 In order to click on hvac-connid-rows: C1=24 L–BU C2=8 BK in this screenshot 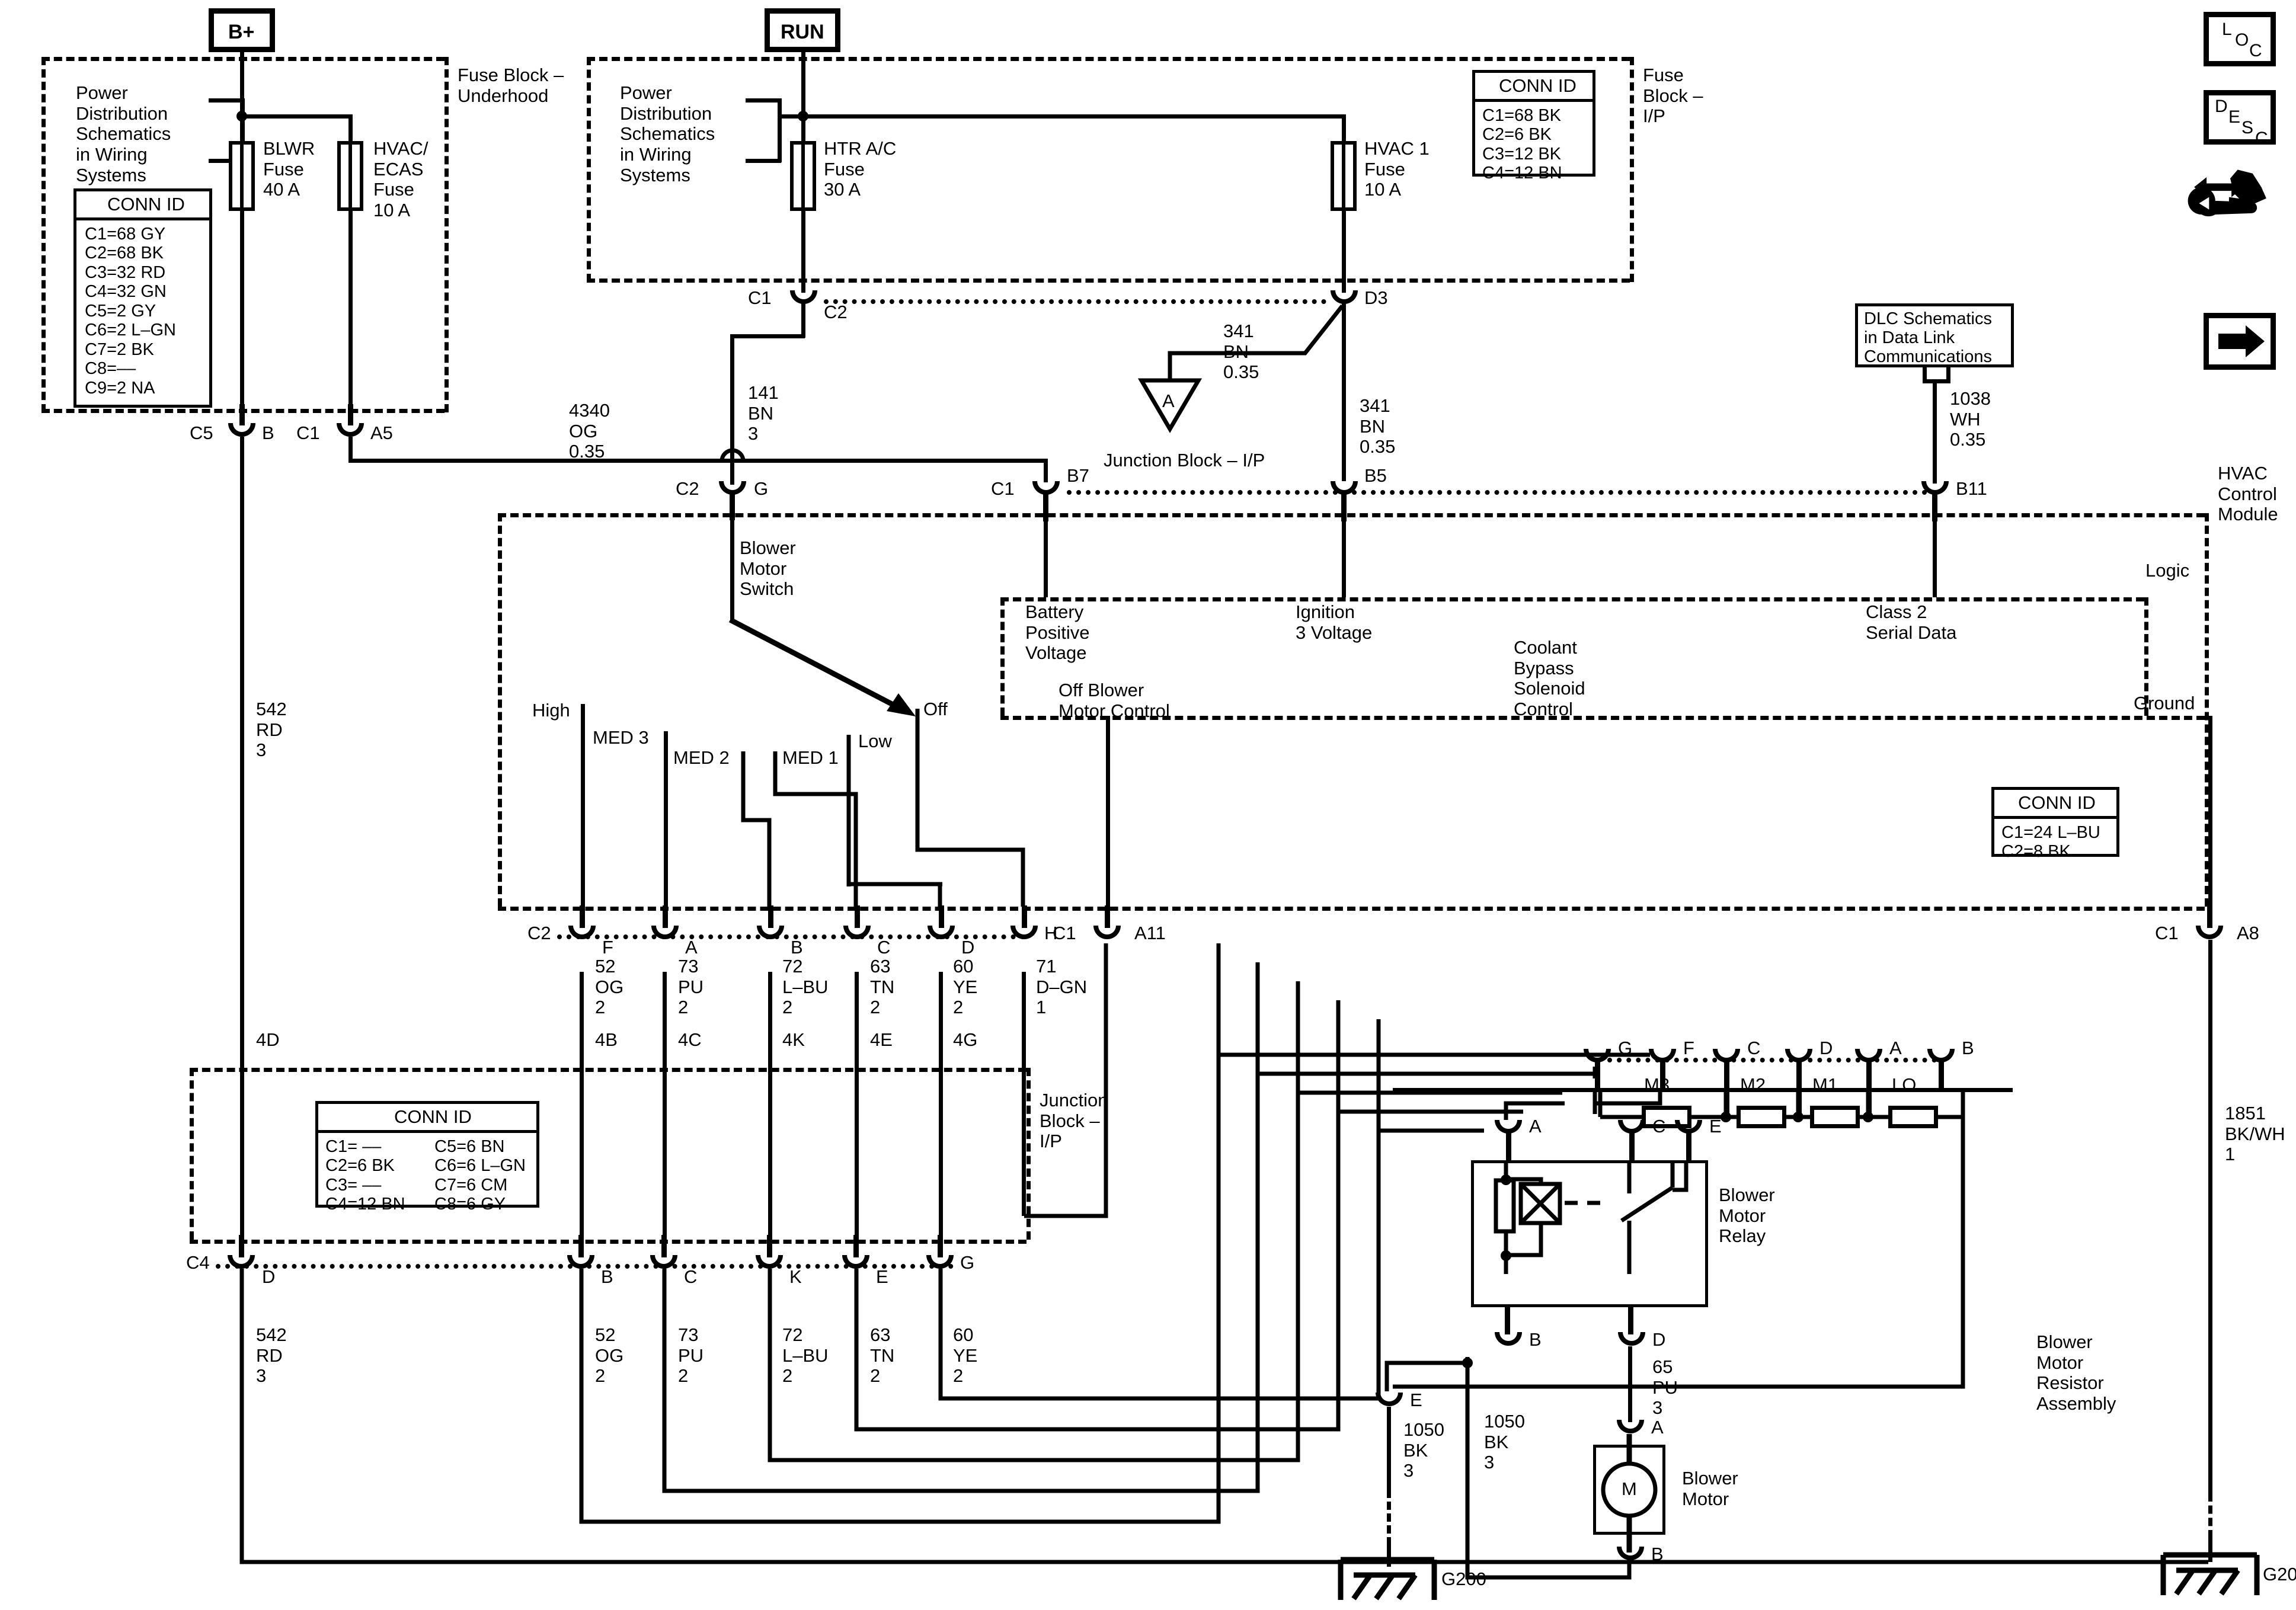, I will do `click(2050, 842)`.